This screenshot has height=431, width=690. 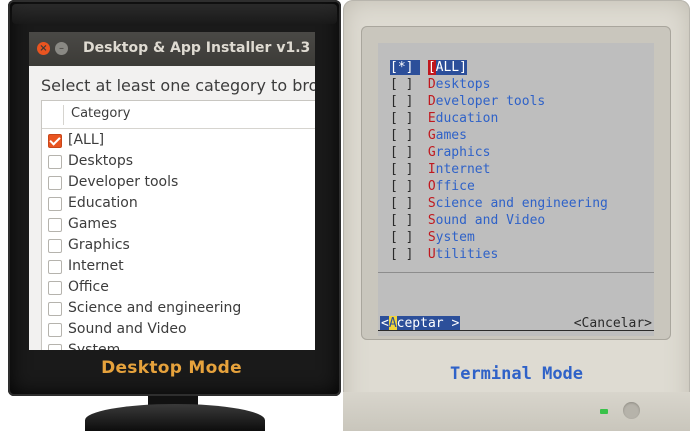 What do you see at coordinates (431, 169) in the screenshot?
I see `terminal-hotkey-letter: I` at bounding box center [431, 169].